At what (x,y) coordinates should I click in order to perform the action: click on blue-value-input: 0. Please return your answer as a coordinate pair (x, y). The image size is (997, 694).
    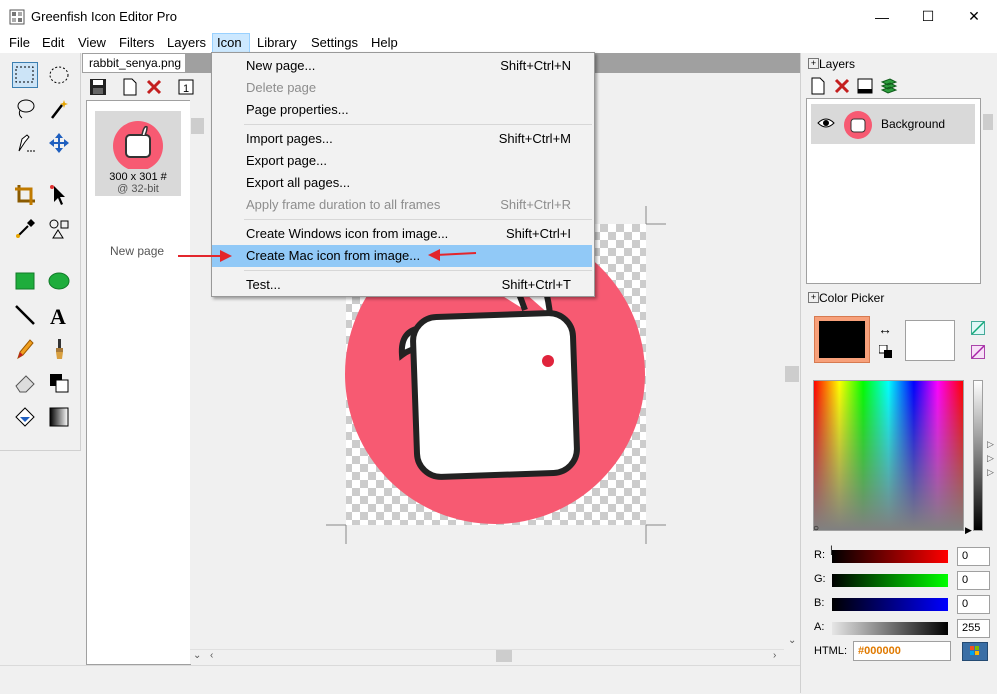
    Looking at the image, I should click on (973, 604).